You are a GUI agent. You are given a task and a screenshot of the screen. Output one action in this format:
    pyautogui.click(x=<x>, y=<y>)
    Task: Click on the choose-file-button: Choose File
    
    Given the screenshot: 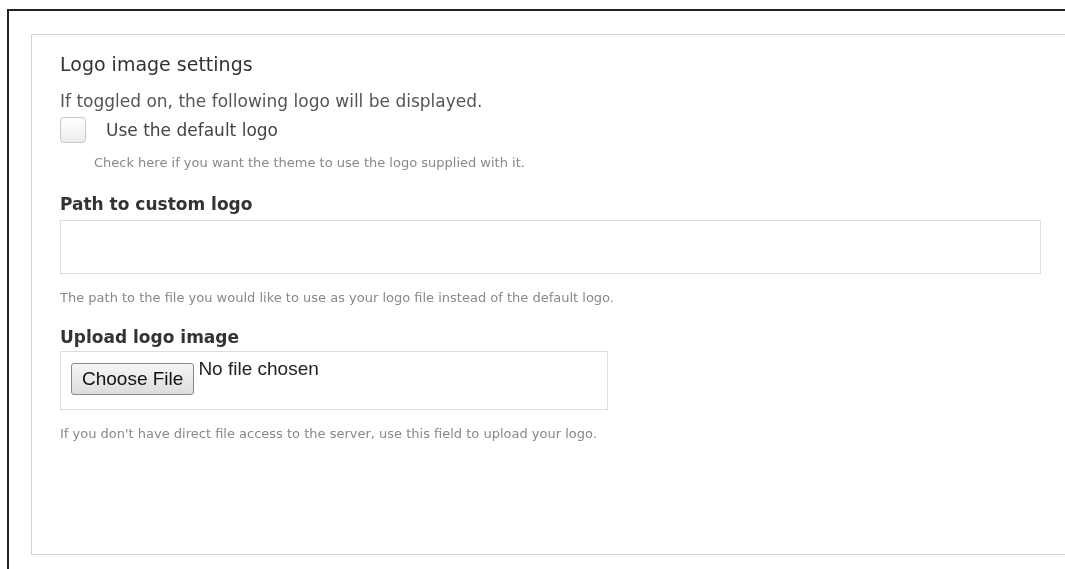 What is the action you would take?
    pyautogui.click(x=133, y=379)
    